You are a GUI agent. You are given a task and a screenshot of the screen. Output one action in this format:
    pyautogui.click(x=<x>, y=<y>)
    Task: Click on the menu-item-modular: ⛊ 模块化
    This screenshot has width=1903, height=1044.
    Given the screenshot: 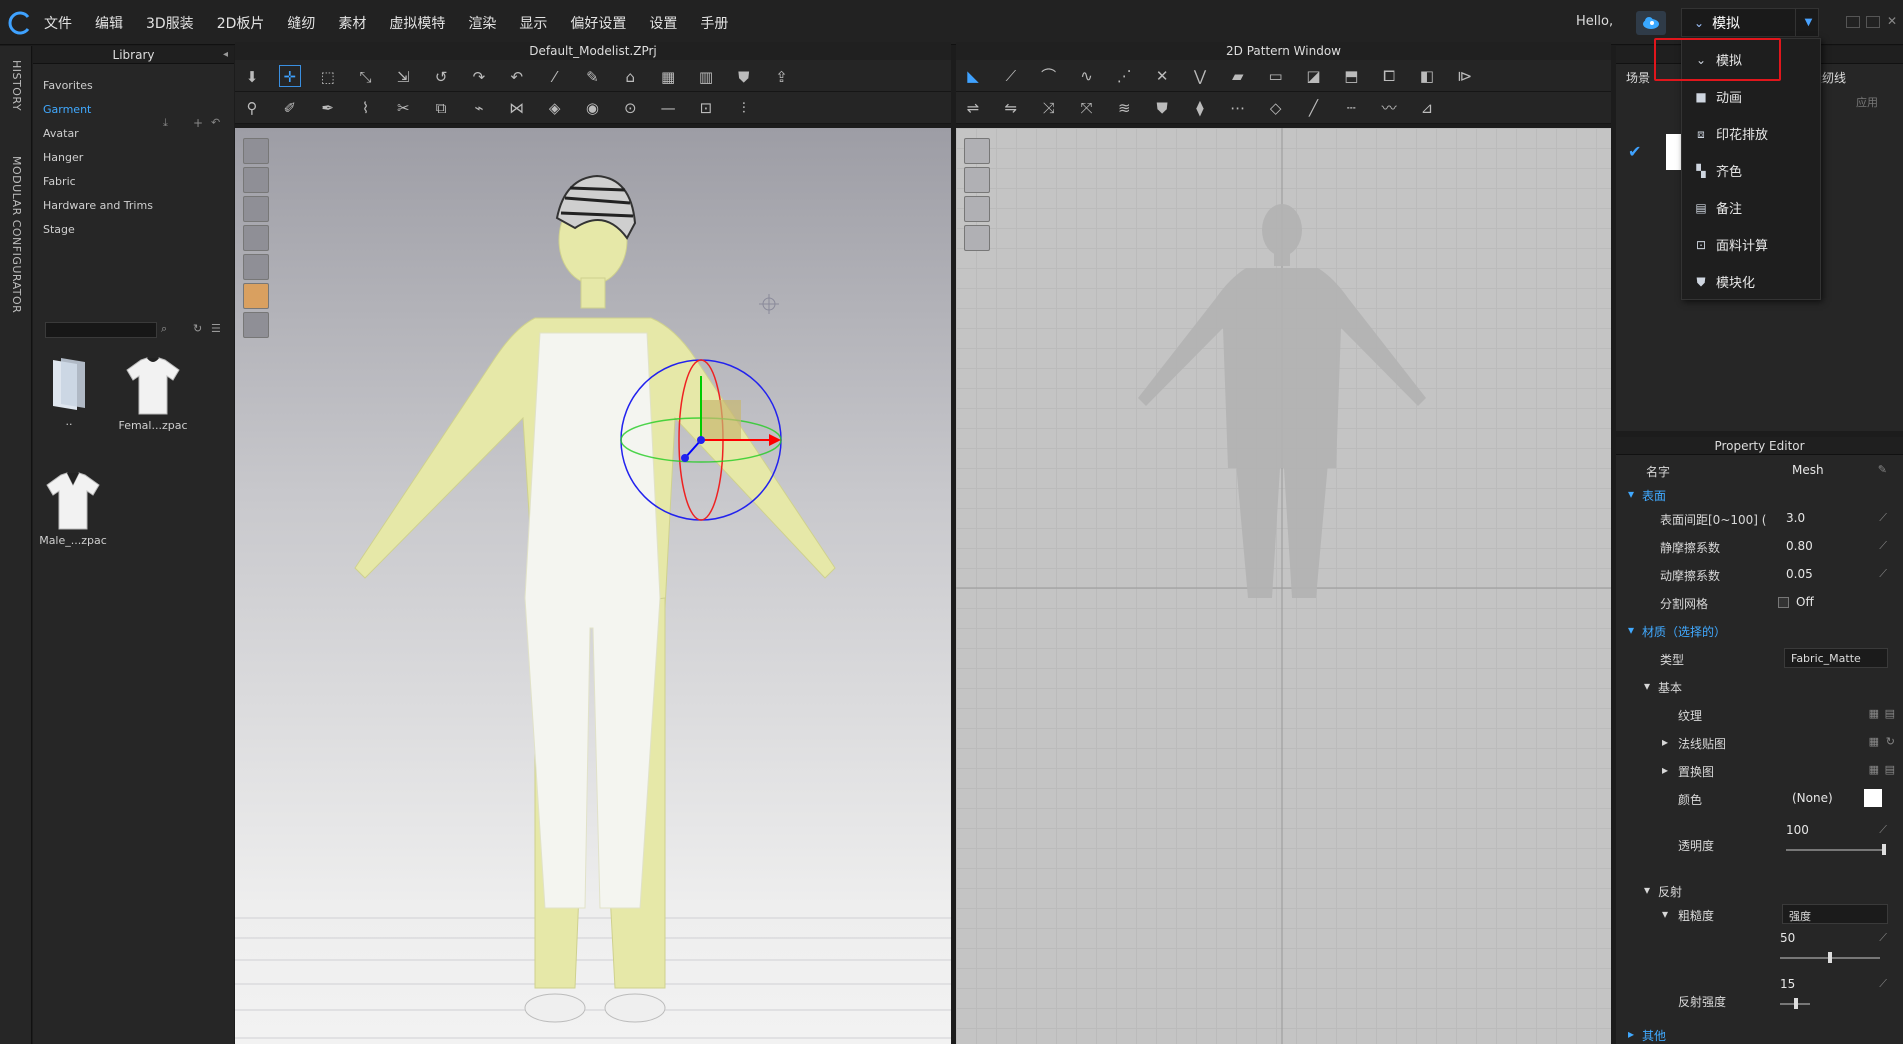 What is the action you would take?
    pyautogui.click(x=1751, y=281)
    